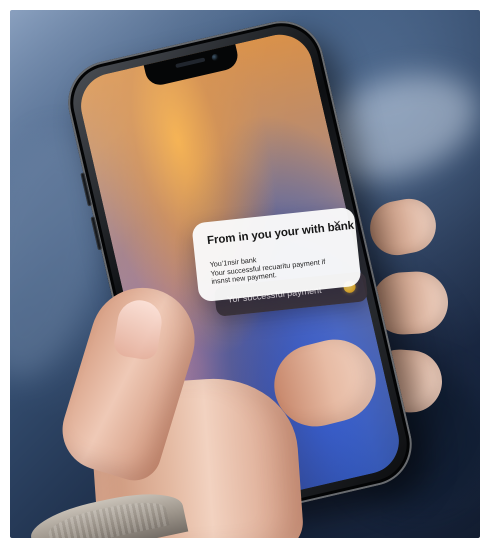 The width and height of the screenshot is (490, 548). Describe the element at coordinates (190, 63) in the screenshot. I see `speaker-icon` at that location.